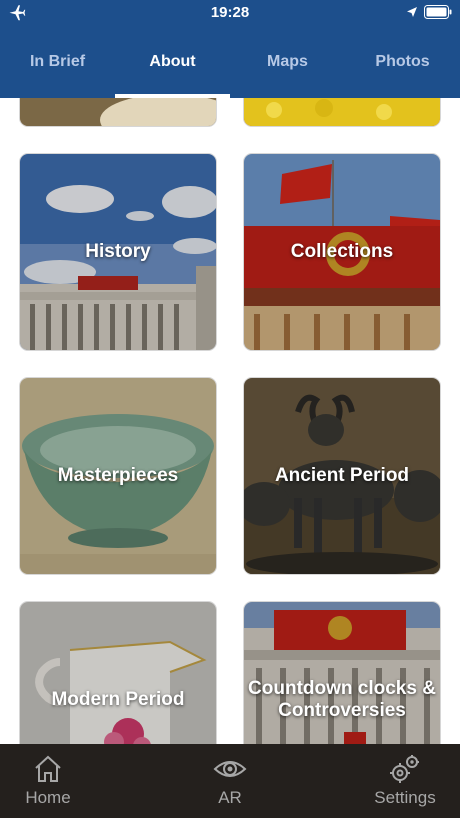  I want to click on card-title-modern-period: Modern Period, so click(118, 699).